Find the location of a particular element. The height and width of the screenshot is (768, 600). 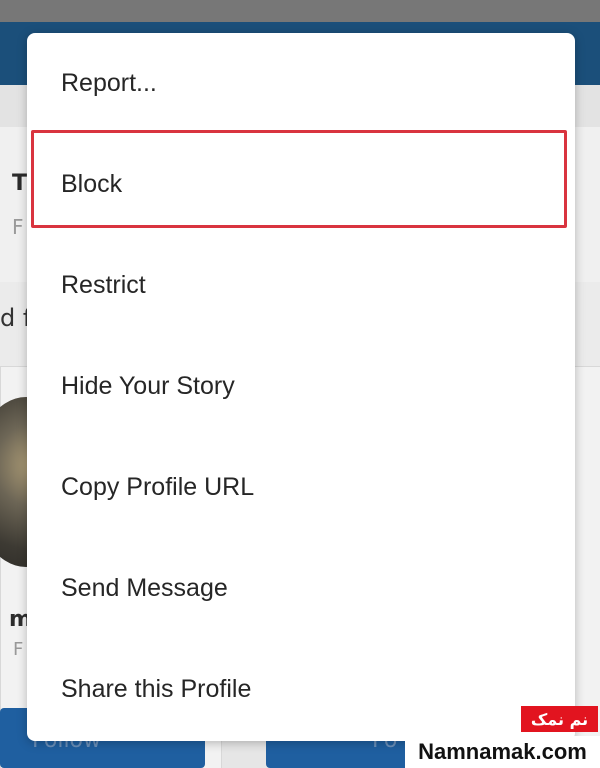

menu-item-hide-your-story: Hide Your Story is located at coordinates (301, 386).